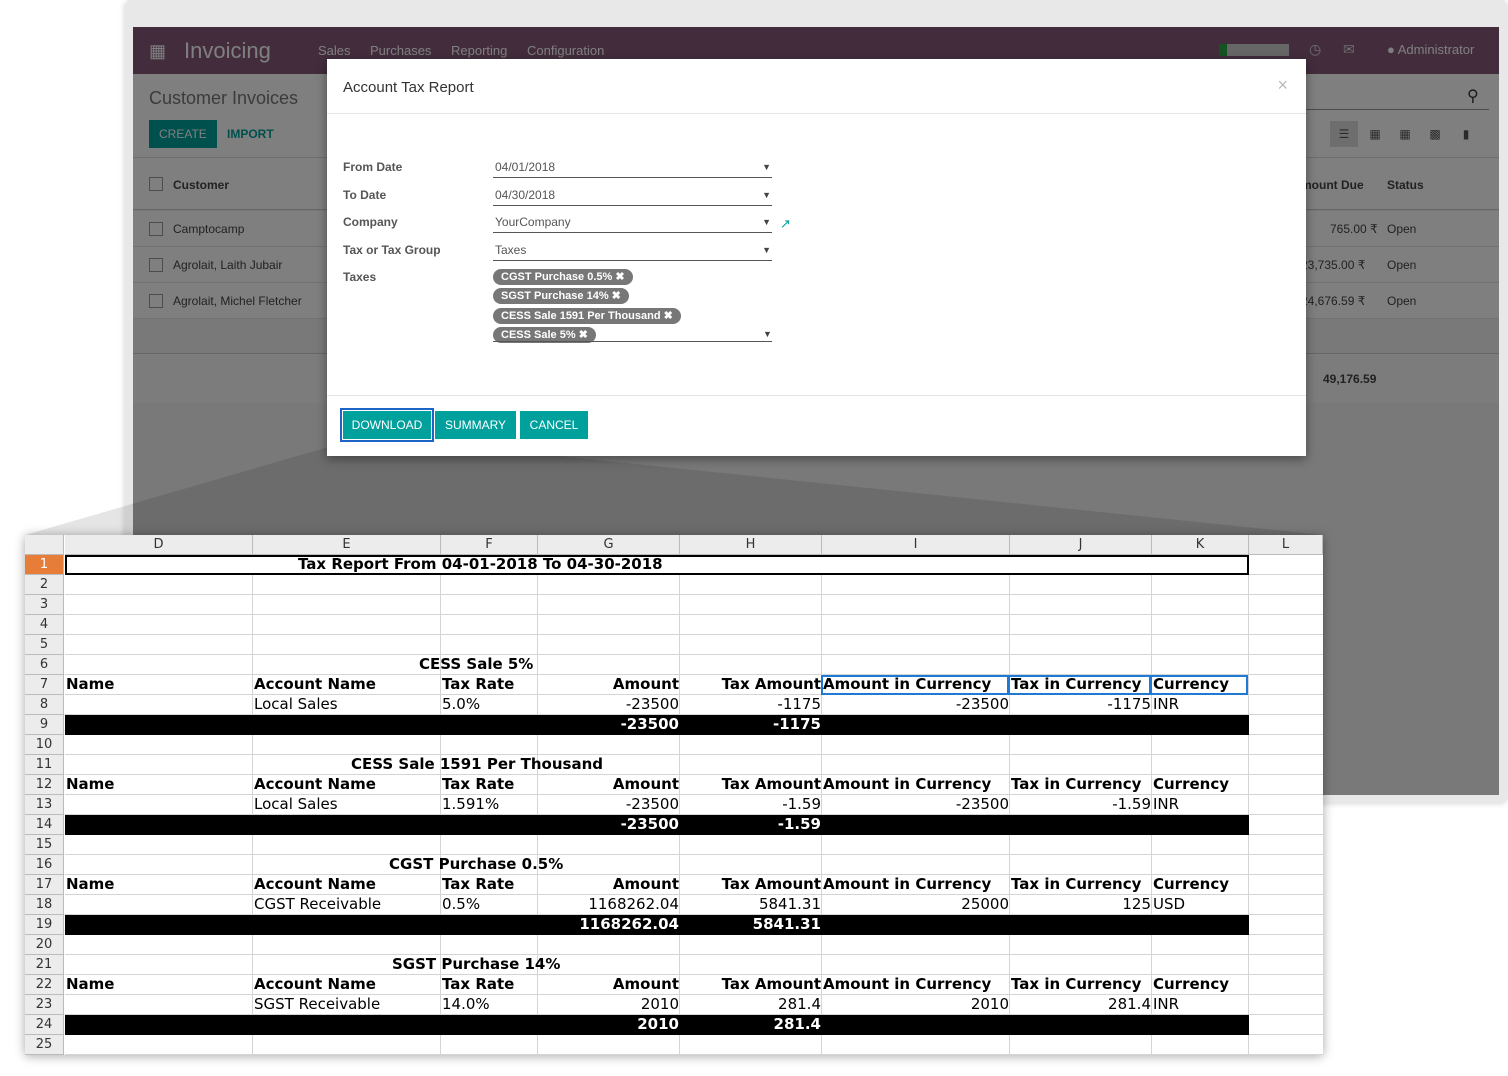 The image size is (1508, 1076). Describe the element at coordinates (44, 865) in the screenshot. I see `row-header: 16` at that location.